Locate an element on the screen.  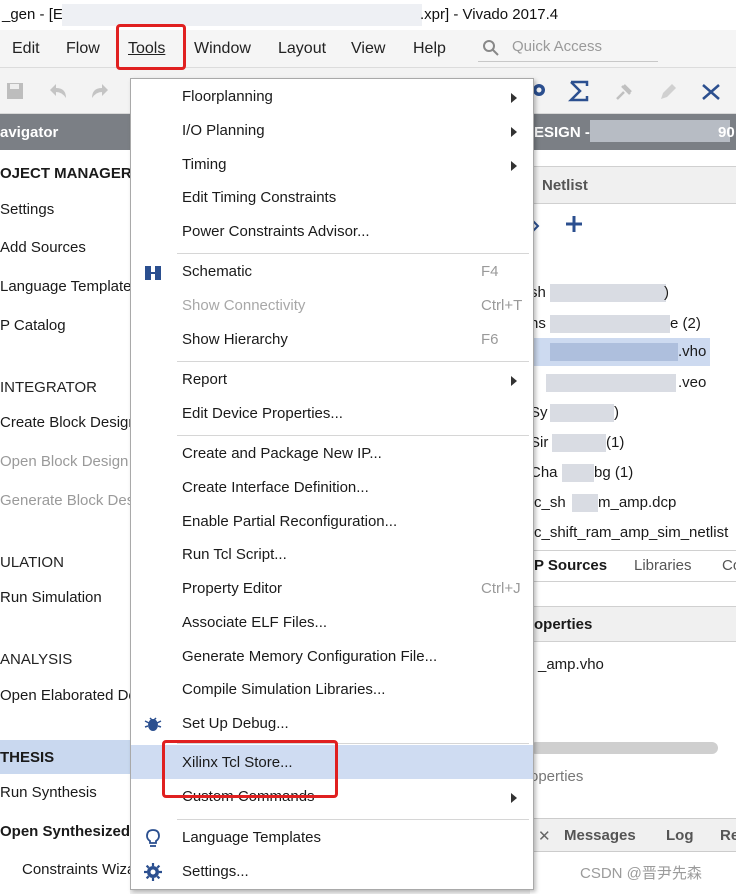
menu-item-property-editor: Property Editor is located at coordinates (232, 588).